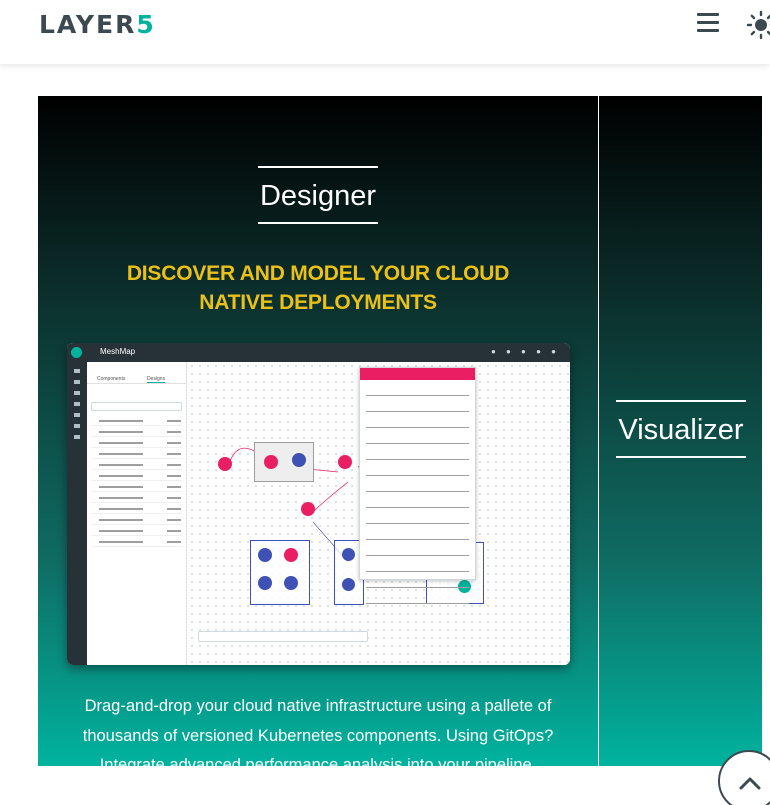  What do you see at coordinates (474, 636) in the screenshot?
I see `canvas-actions` at bounding box center [474, 636].